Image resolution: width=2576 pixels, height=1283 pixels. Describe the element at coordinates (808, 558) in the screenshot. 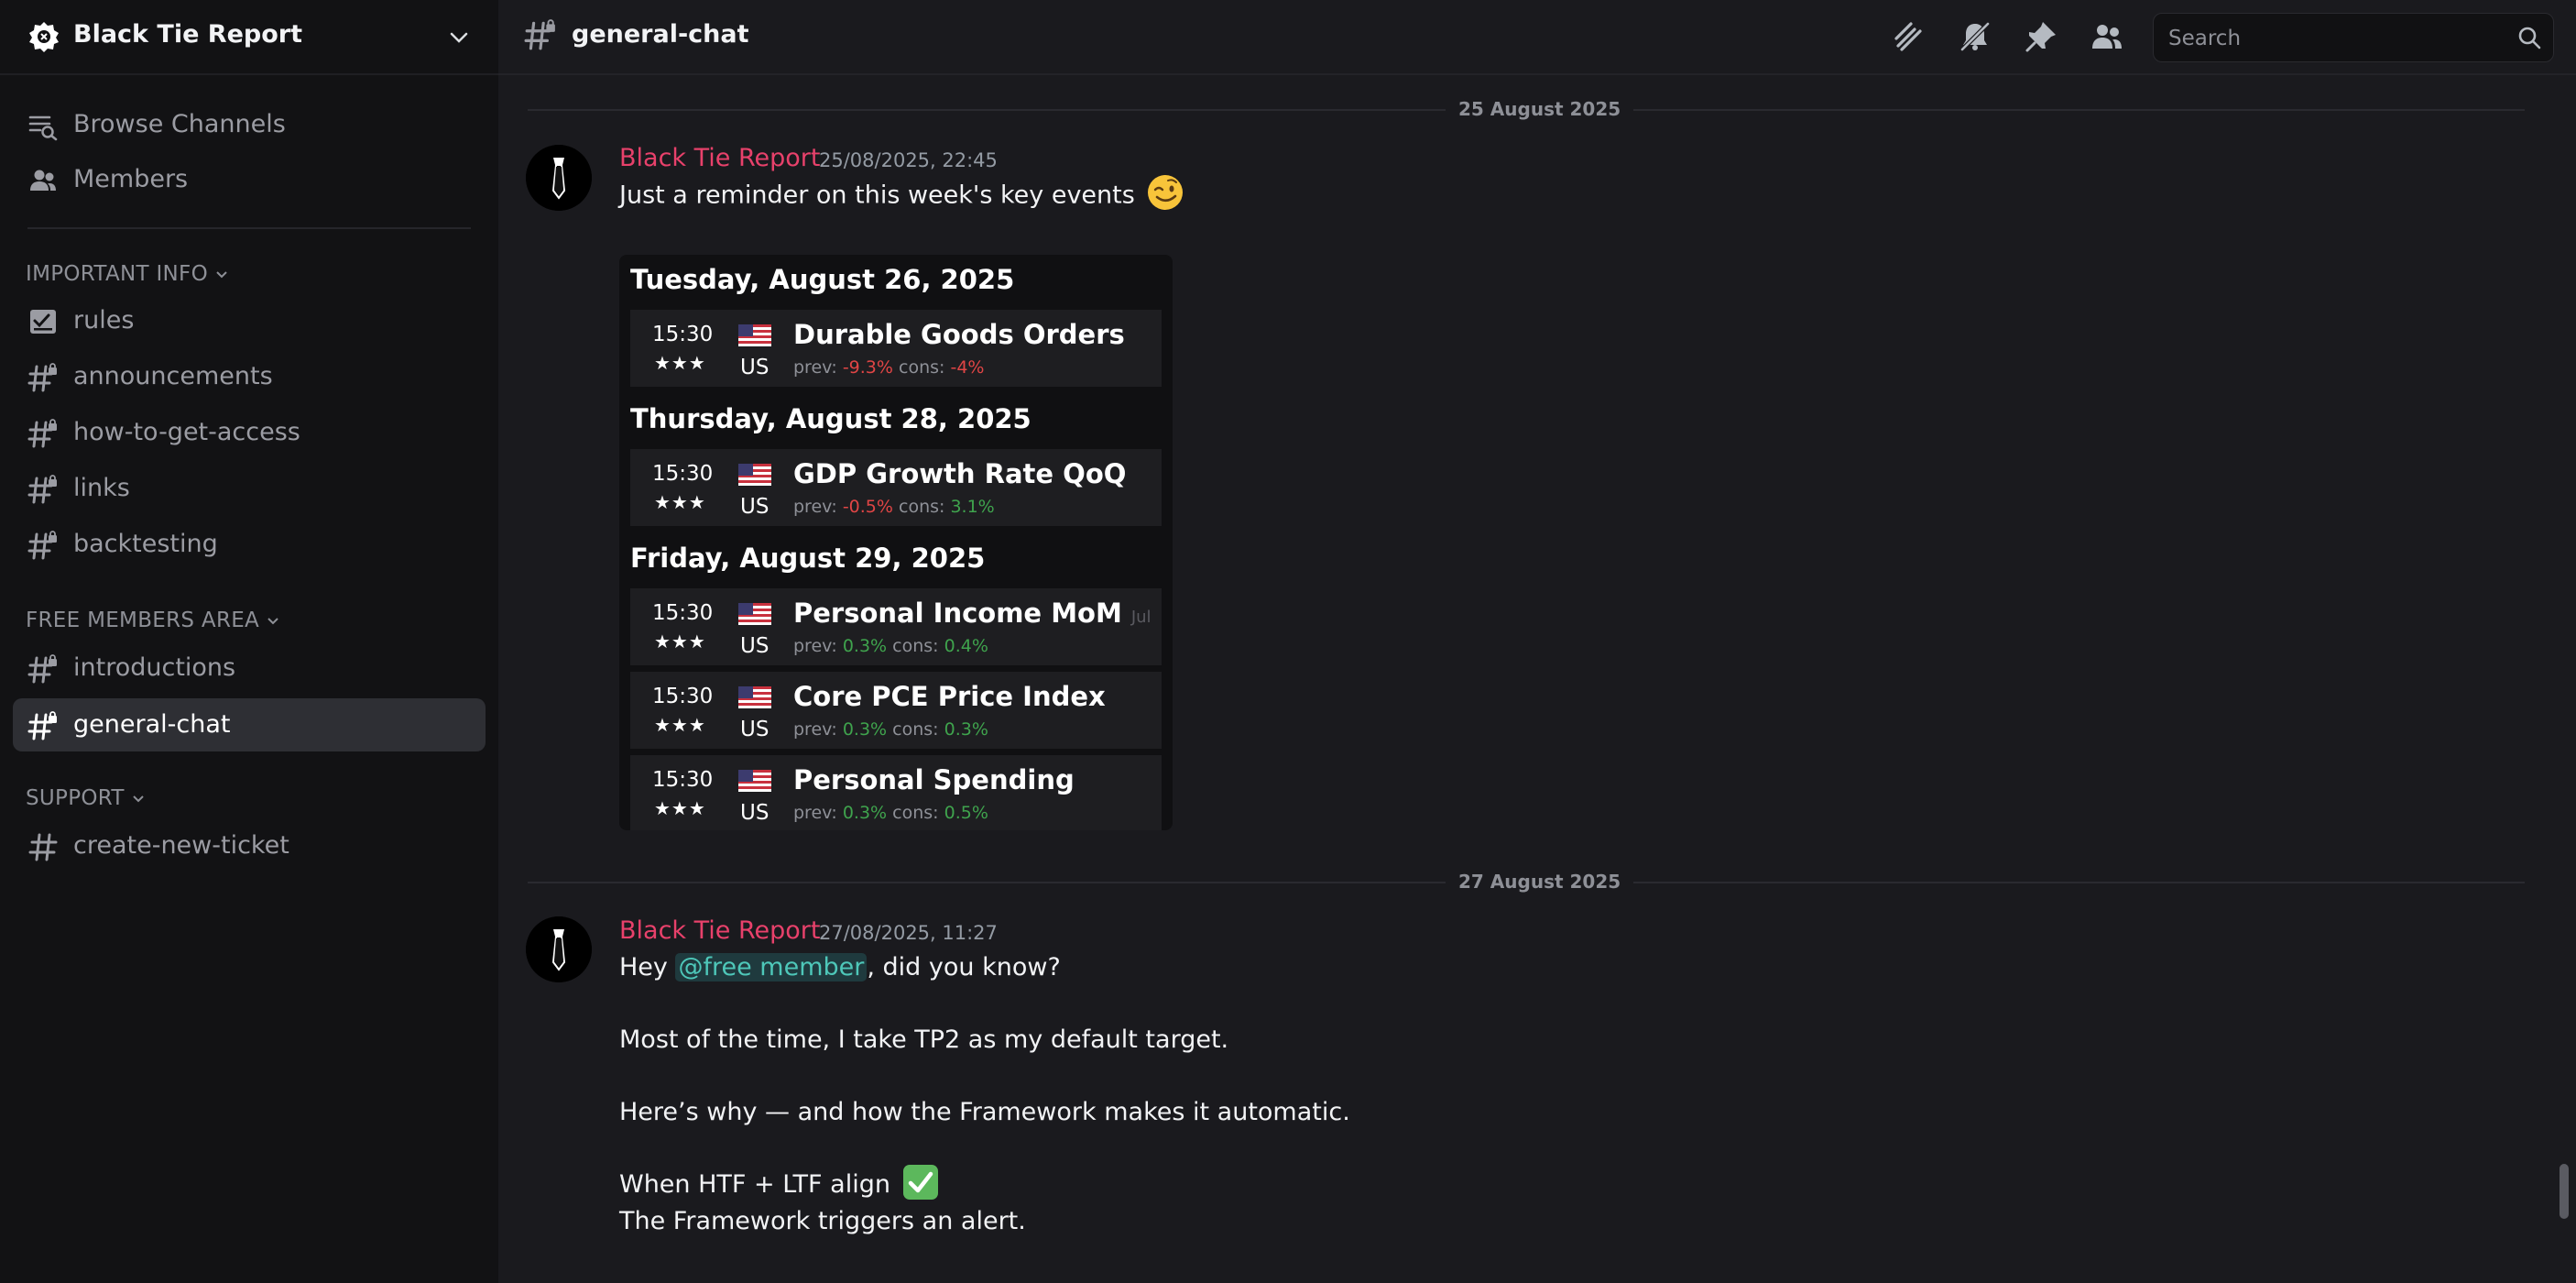

I see `calendar-day-heading: Friday, August 29, 2025` at that location.